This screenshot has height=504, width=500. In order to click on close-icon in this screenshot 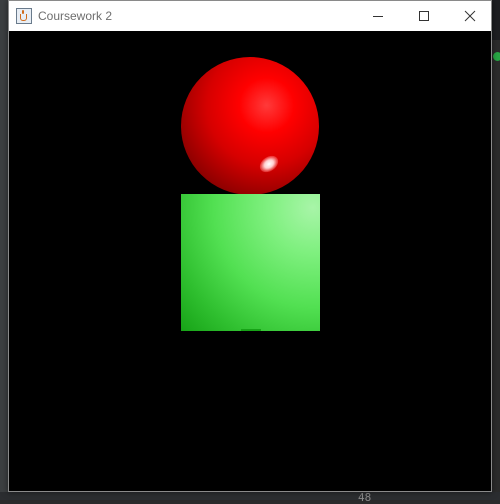, I will do `click(470, 16)`.